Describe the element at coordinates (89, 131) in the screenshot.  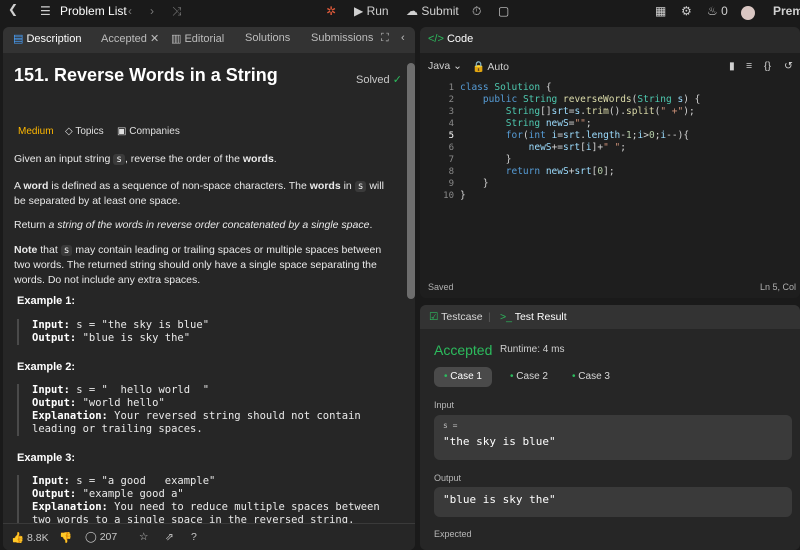
I see `topics-label: Topics` at that location.